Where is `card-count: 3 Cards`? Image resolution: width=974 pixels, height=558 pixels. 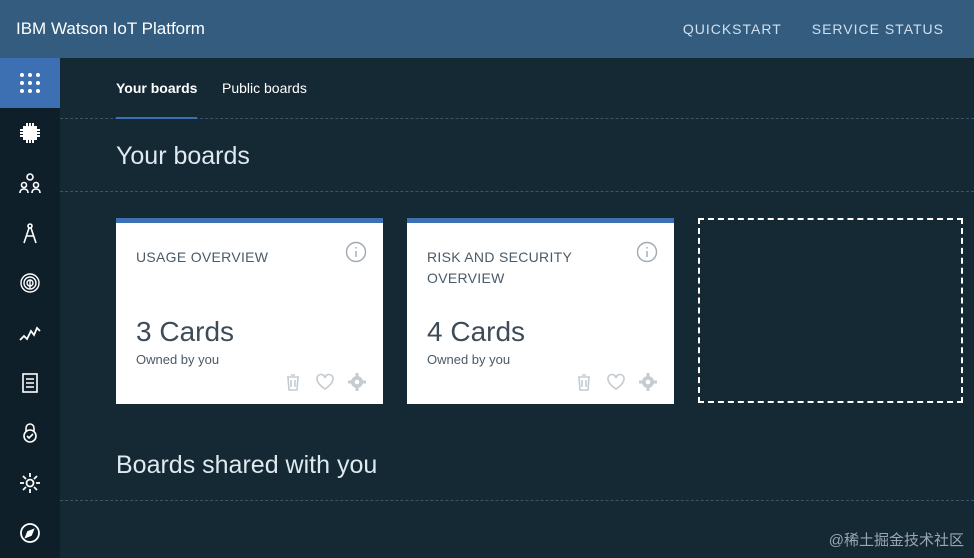
card-count: 3 Cards is located at coordinates (185, 331).